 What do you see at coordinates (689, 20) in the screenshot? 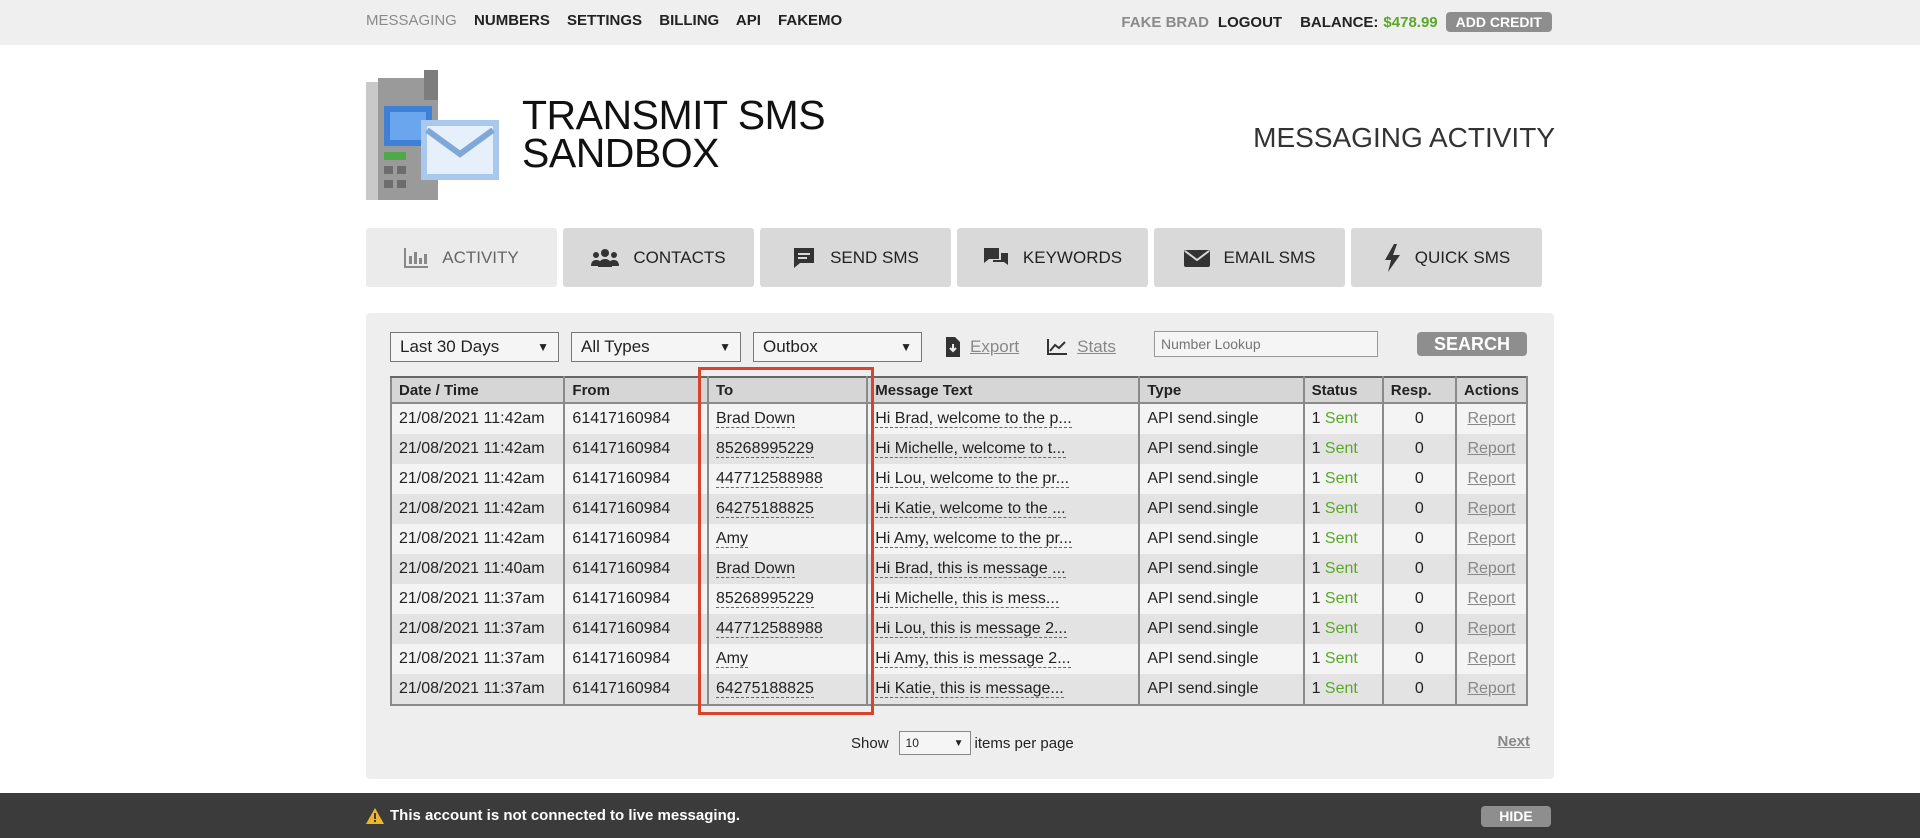
I see `nav-billing: BILLING` at bounding box center [689, 20].